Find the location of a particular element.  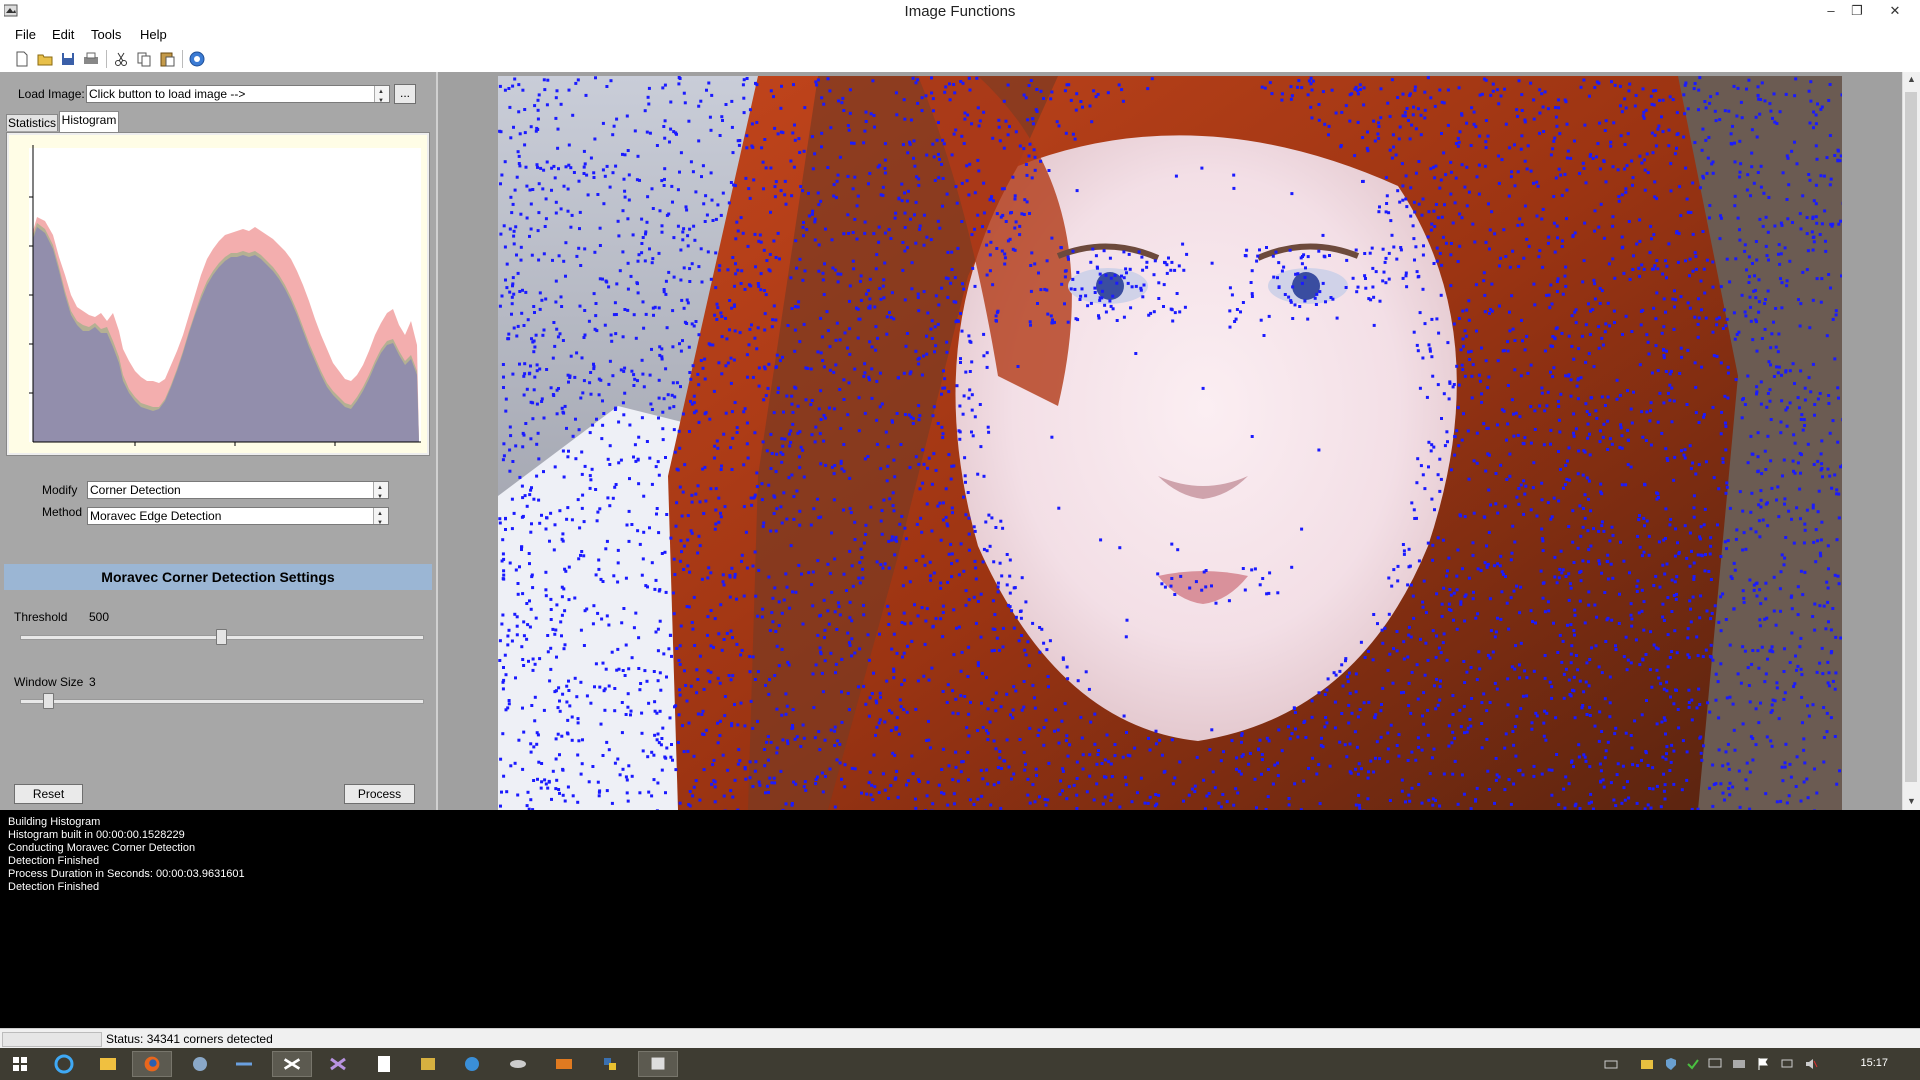

close-button: ✕ is located at coordinates (1895, 11).